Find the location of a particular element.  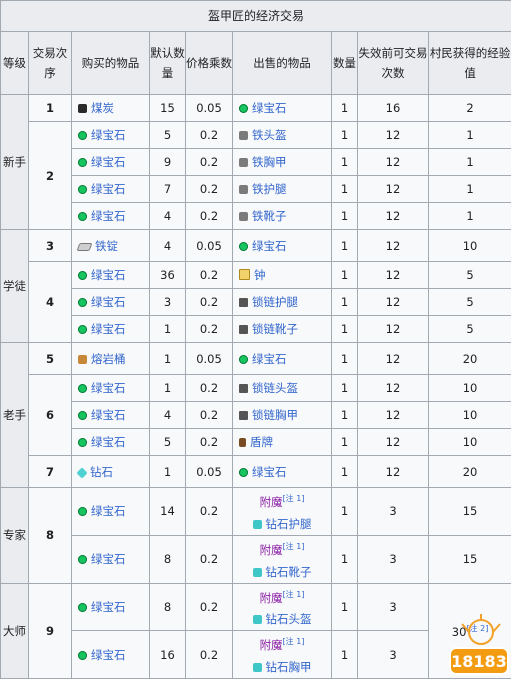

sell-item-link: 盾牌 is located at coordinates (261, 442).